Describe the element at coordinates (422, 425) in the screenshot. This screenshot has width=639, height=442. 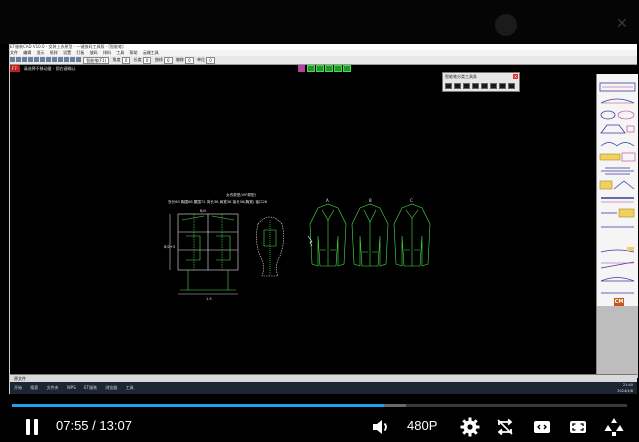
I see `quality-button: 480P` at that location.